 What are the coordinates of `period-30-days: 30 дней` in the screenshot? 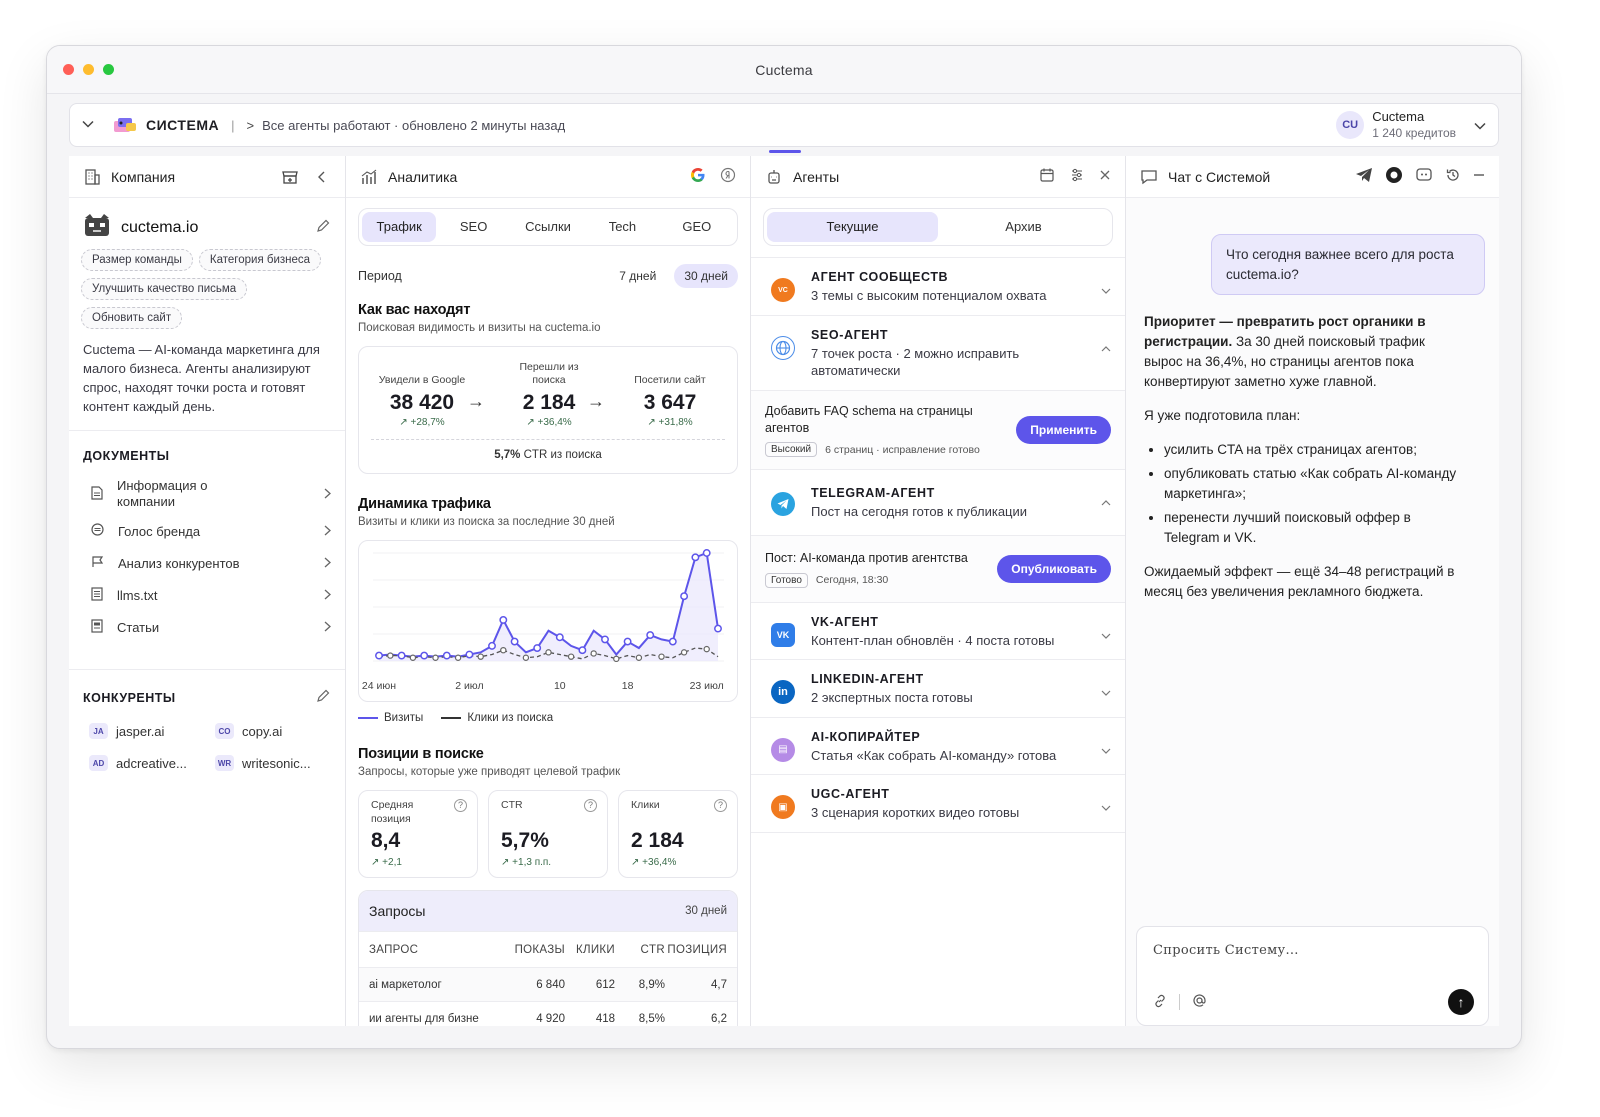 It's located at (706, 276).